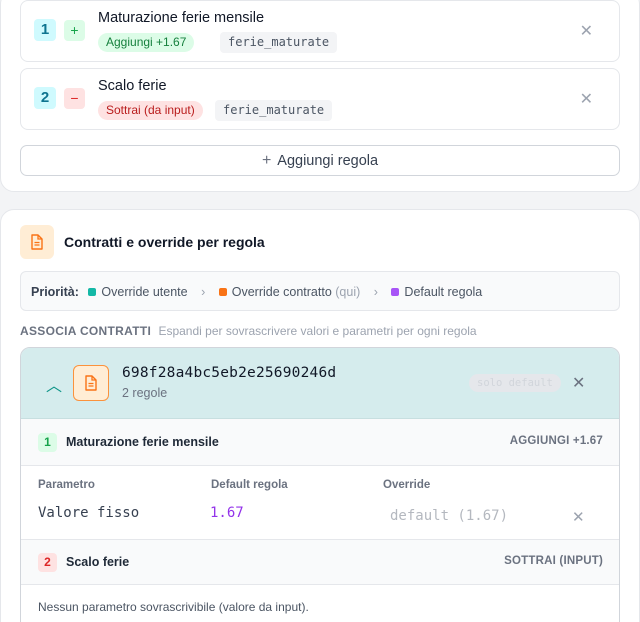 The width and height of the screenshot is (640, 622). Describe the element at coordinates (515, 383) in the screenshot. I see `default-only-badge: solo default` at that location.